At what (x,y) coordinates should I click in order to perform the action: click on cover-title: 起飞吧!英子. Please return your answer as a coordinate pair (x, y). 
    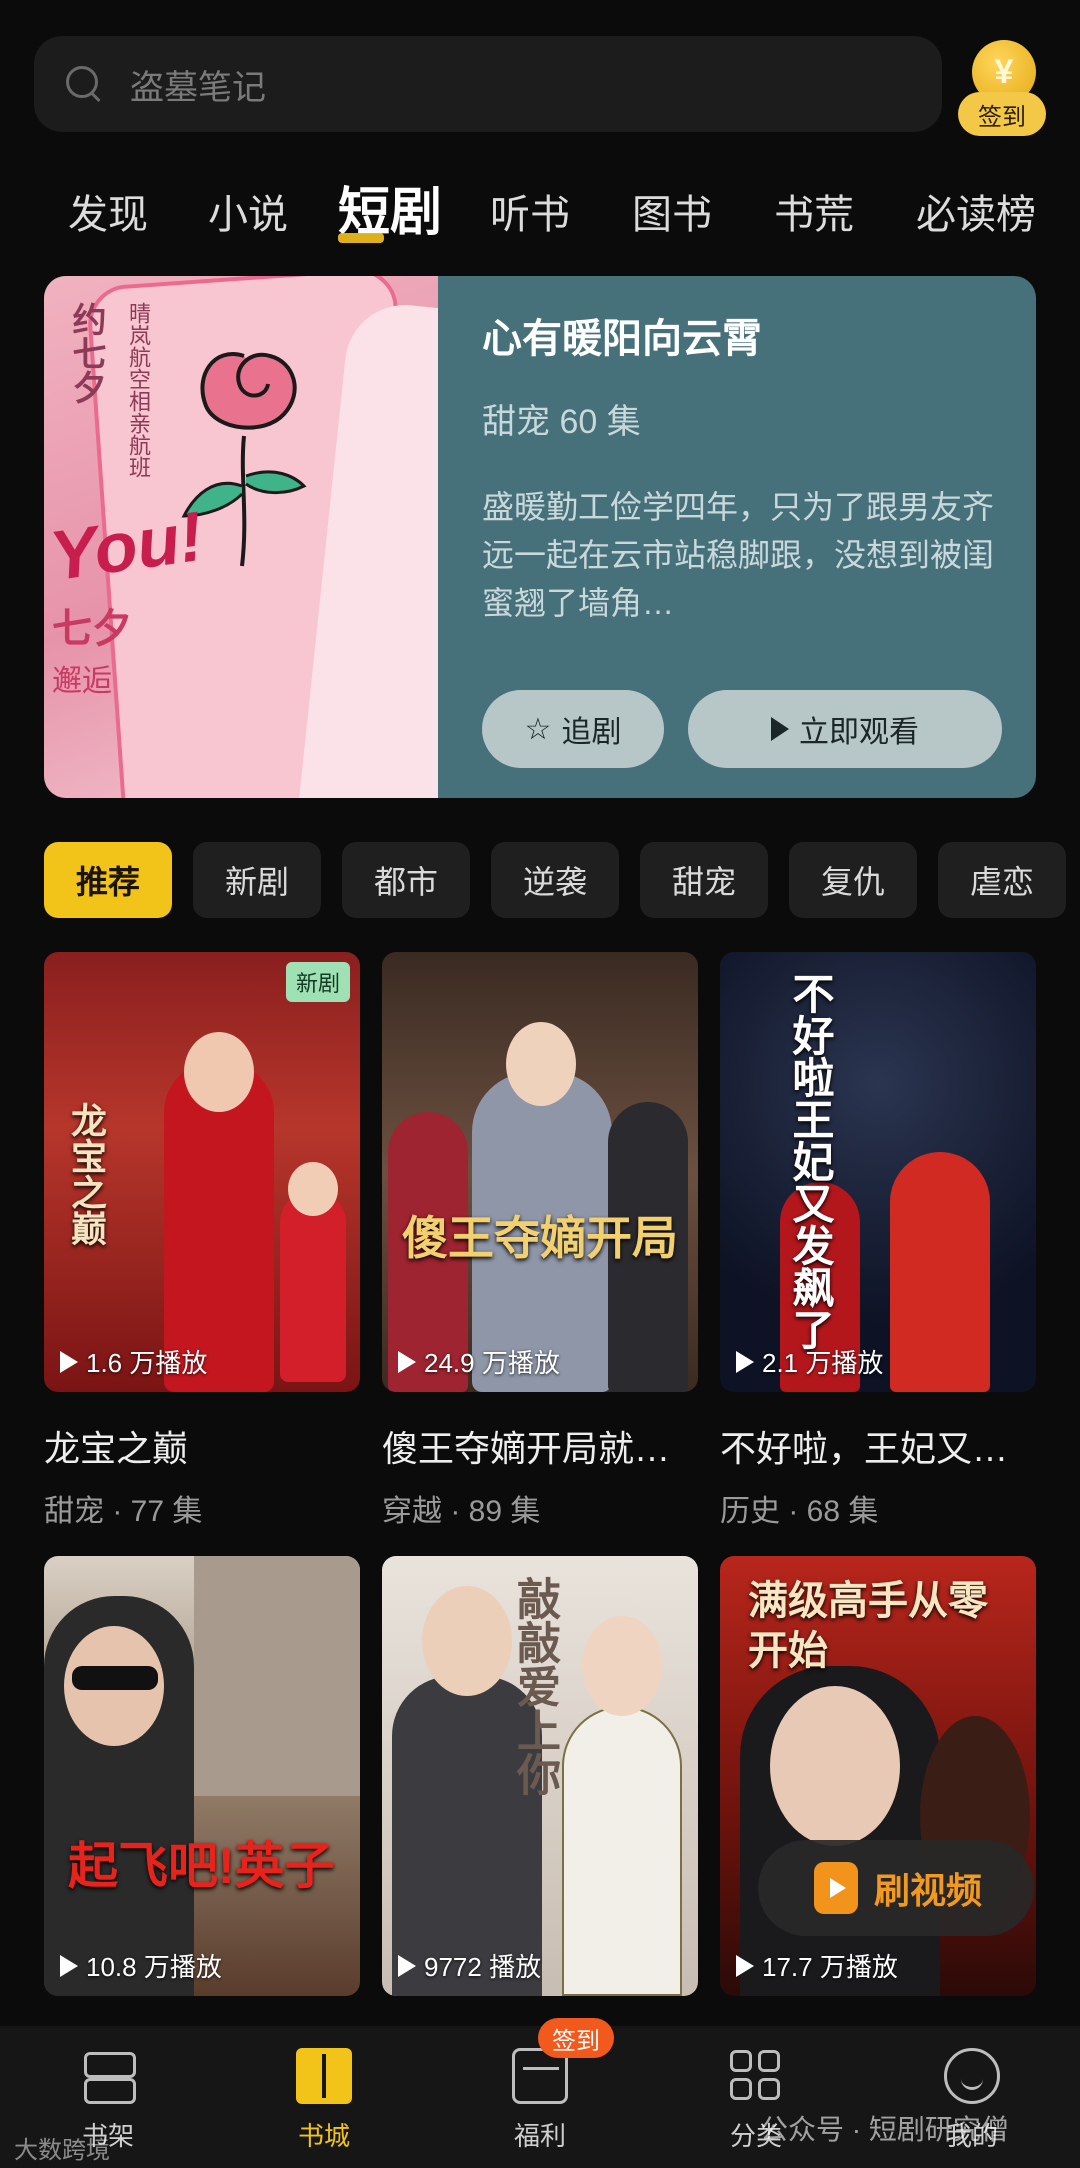
    Looking at the image, I should click on (201, 1866).